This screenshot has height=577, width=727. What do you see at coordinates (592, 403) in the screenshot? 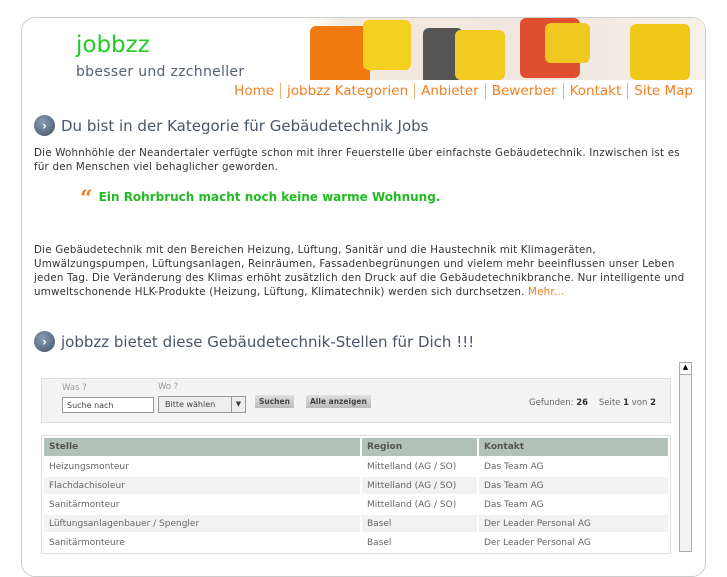
I see `result-count: Gefunden: 26 Seite 1 von 2` at bounding box center [592, 403].